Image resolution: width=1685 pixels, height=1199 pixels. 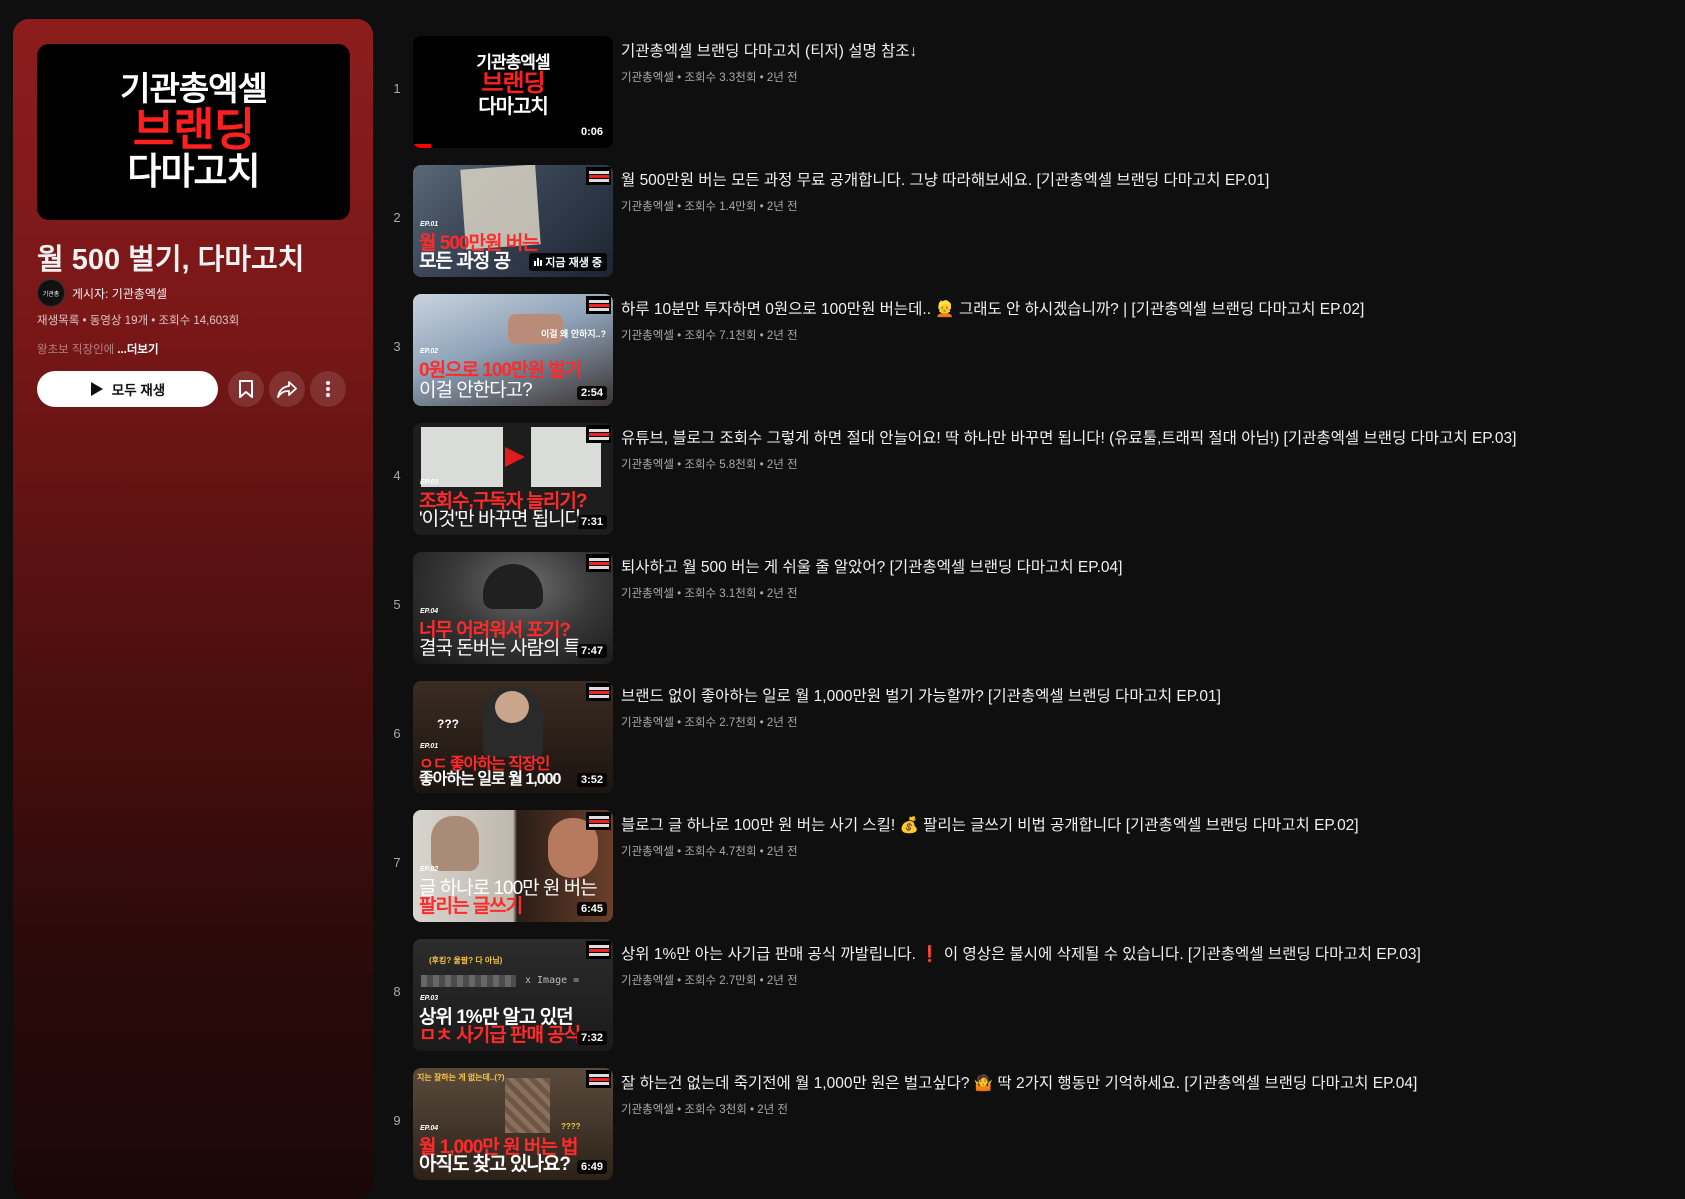 I want to click on more-link: ...더보기, so click(x=137, y=350).